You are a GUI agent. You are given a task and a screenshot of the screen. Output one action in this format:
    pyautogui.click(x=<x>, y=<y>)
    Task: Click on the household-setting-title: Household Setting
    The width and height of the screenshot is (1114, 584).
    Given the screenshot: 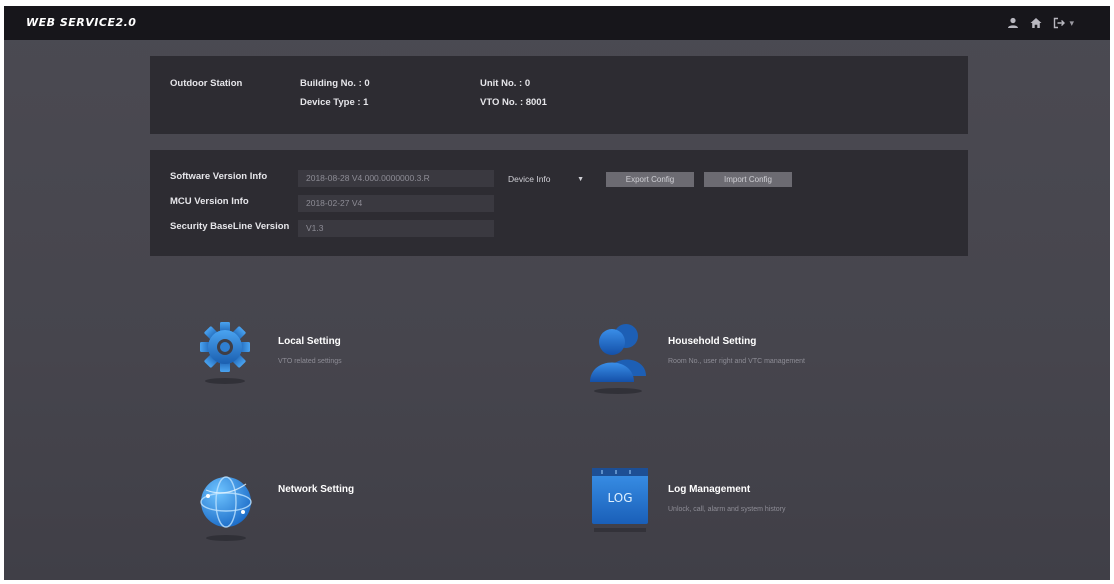 What is the action you would take?
    pyautogui.click(x=712, y=341)
    